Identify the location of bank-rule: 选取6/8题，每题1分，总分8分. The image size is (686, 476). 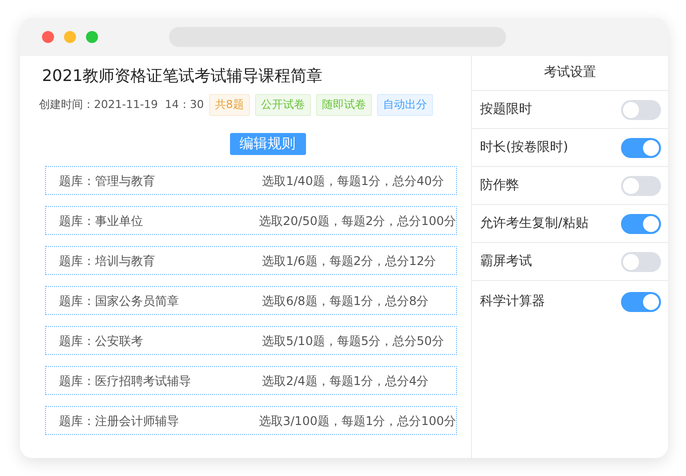
(345, 301).